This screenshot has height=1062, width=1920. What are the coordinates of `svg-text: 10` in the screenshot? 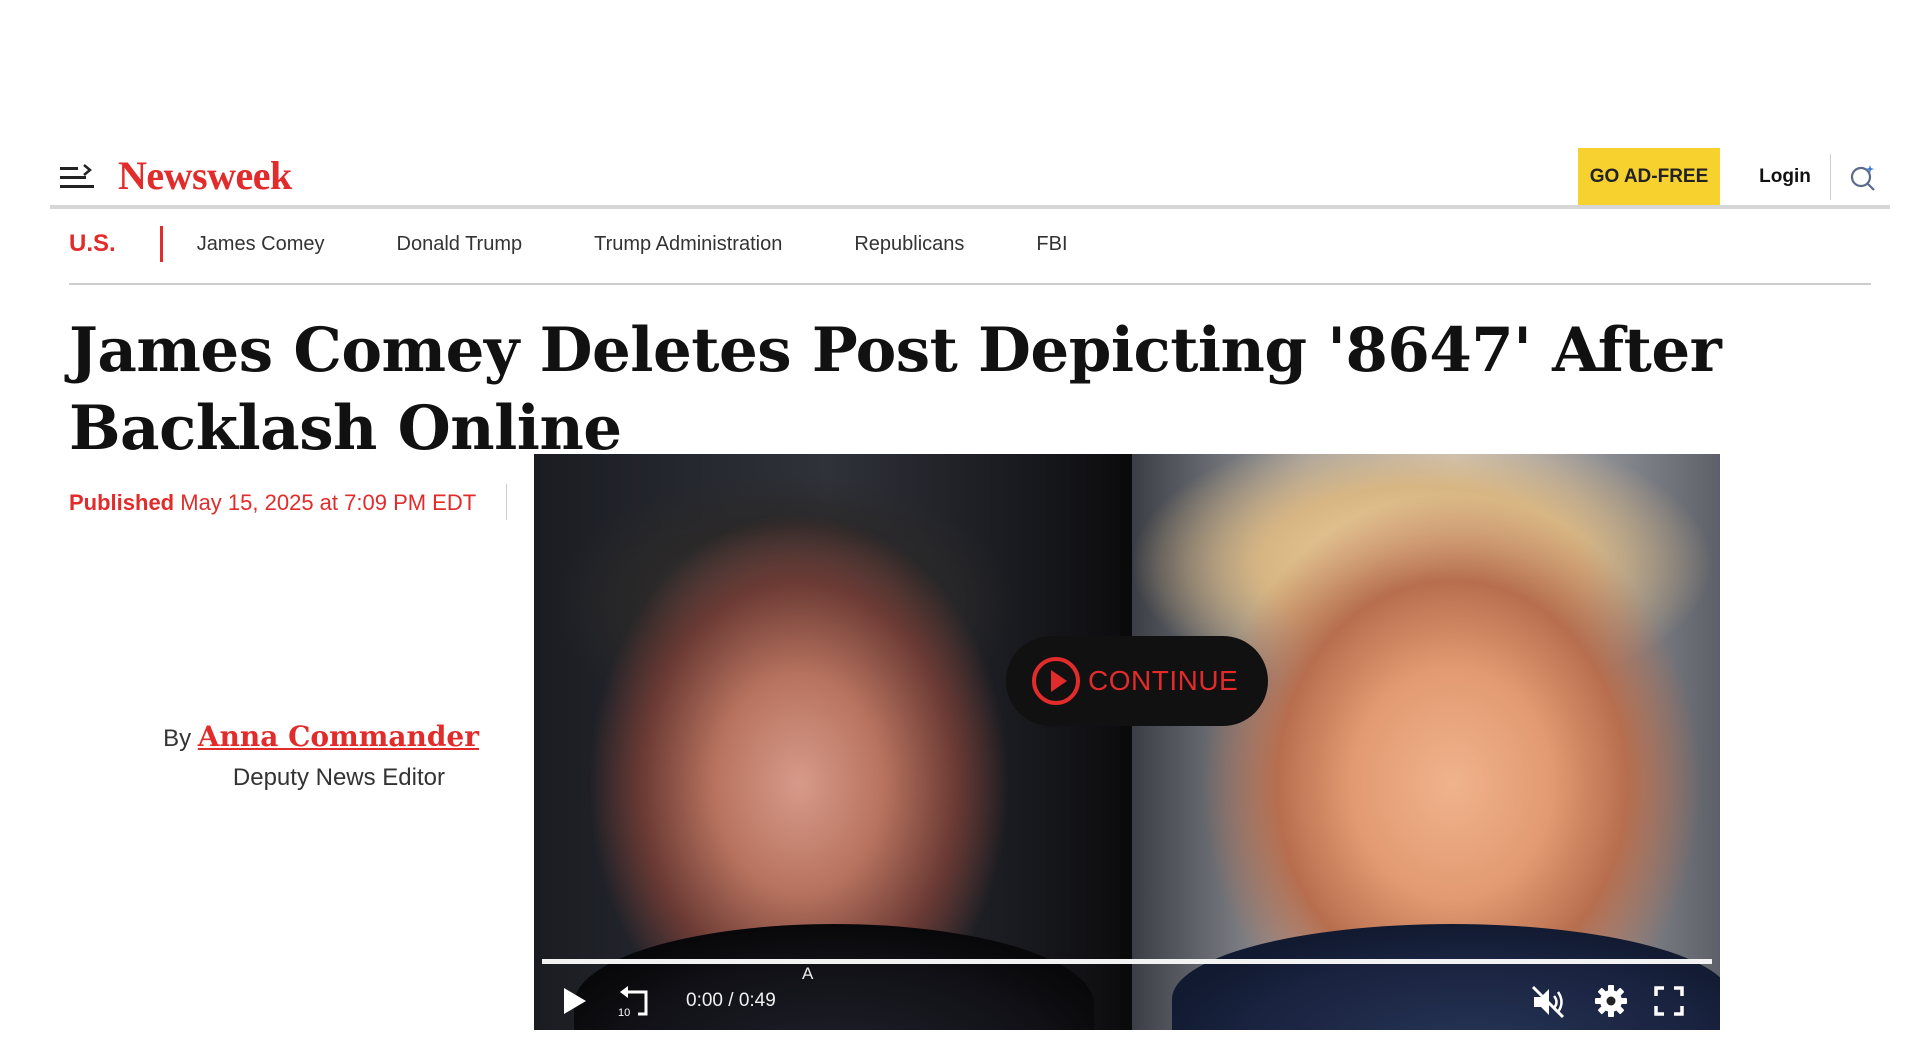 It's located at (624, 1012).